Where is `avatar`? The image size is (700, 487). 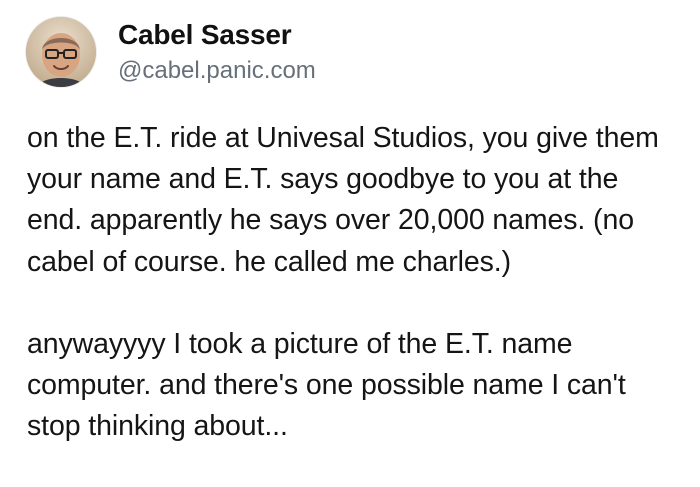 avatar is located at coordinates (61, 52).